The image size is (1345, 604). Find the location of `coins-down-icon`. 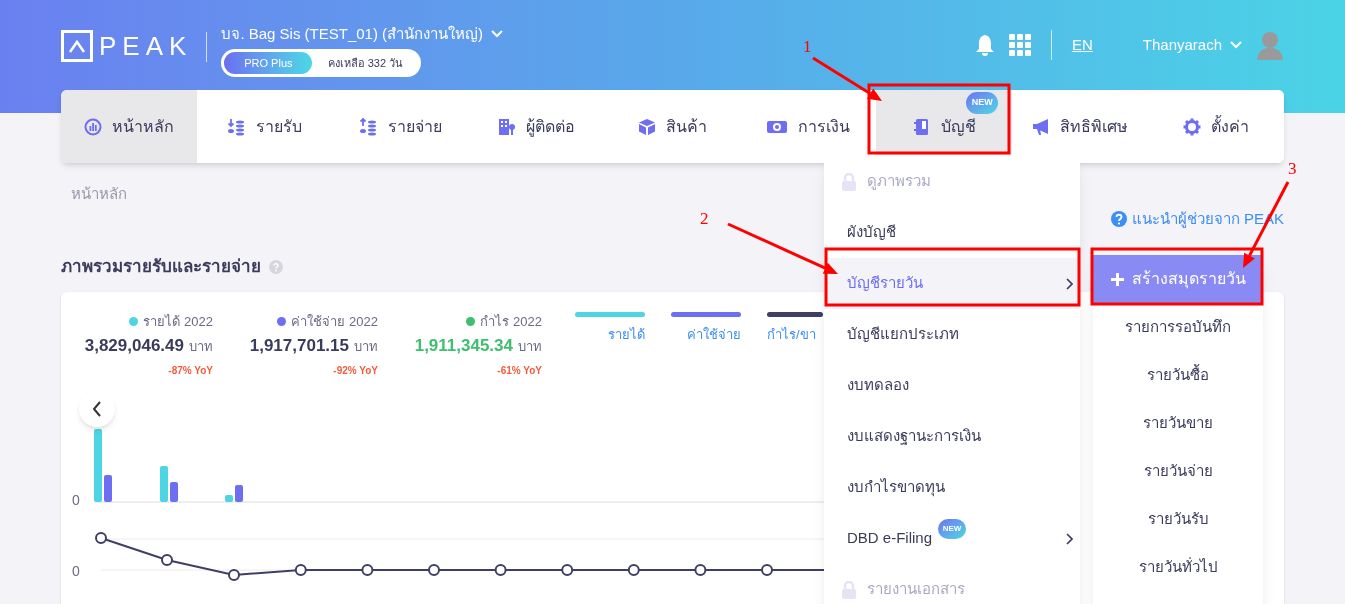

coins-down-icon is located at coordinates (236, 126).